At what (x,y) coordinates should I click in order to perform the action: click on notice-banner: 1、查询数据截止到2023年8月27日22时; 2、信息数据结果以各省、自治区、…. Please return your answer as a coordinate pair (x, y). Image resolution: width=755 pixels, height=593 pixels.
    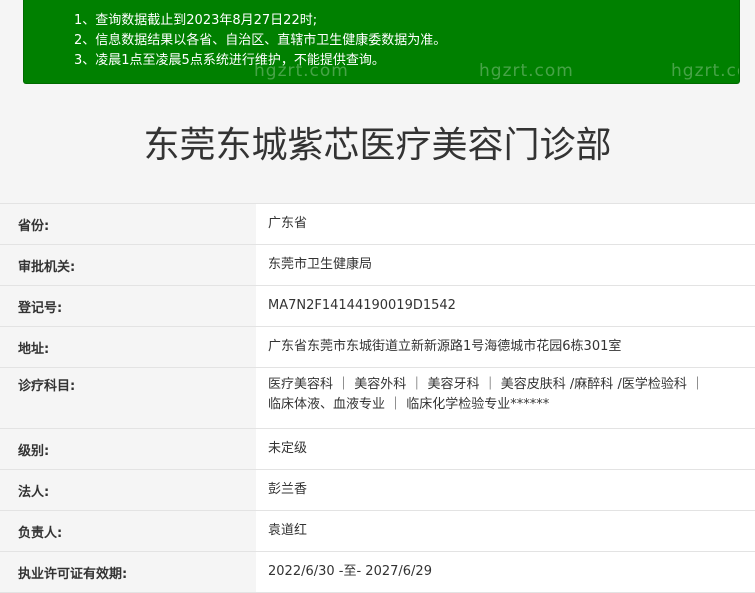
    Looking at the image, I should click on (381, 42).